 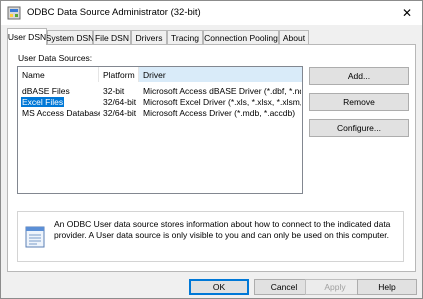 I want to click on cell-name: MS Access Database, so click(x=61, y=113).